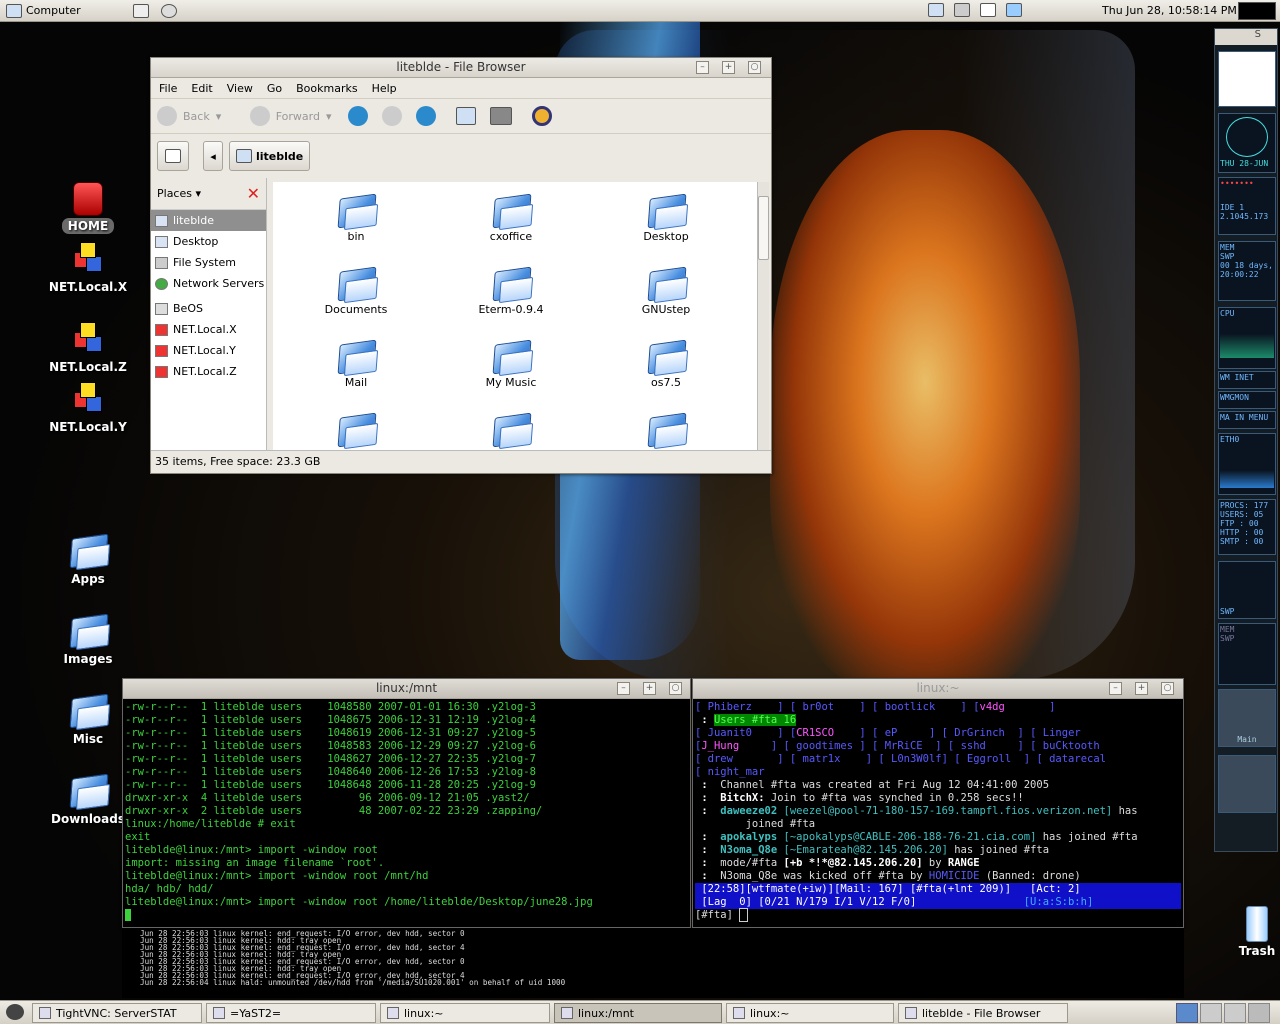  What do you see at coordinates (810, 1013) in the screenshot?
I see `task-linux-home-2: linux:~` at bounding box center [810, 1013].